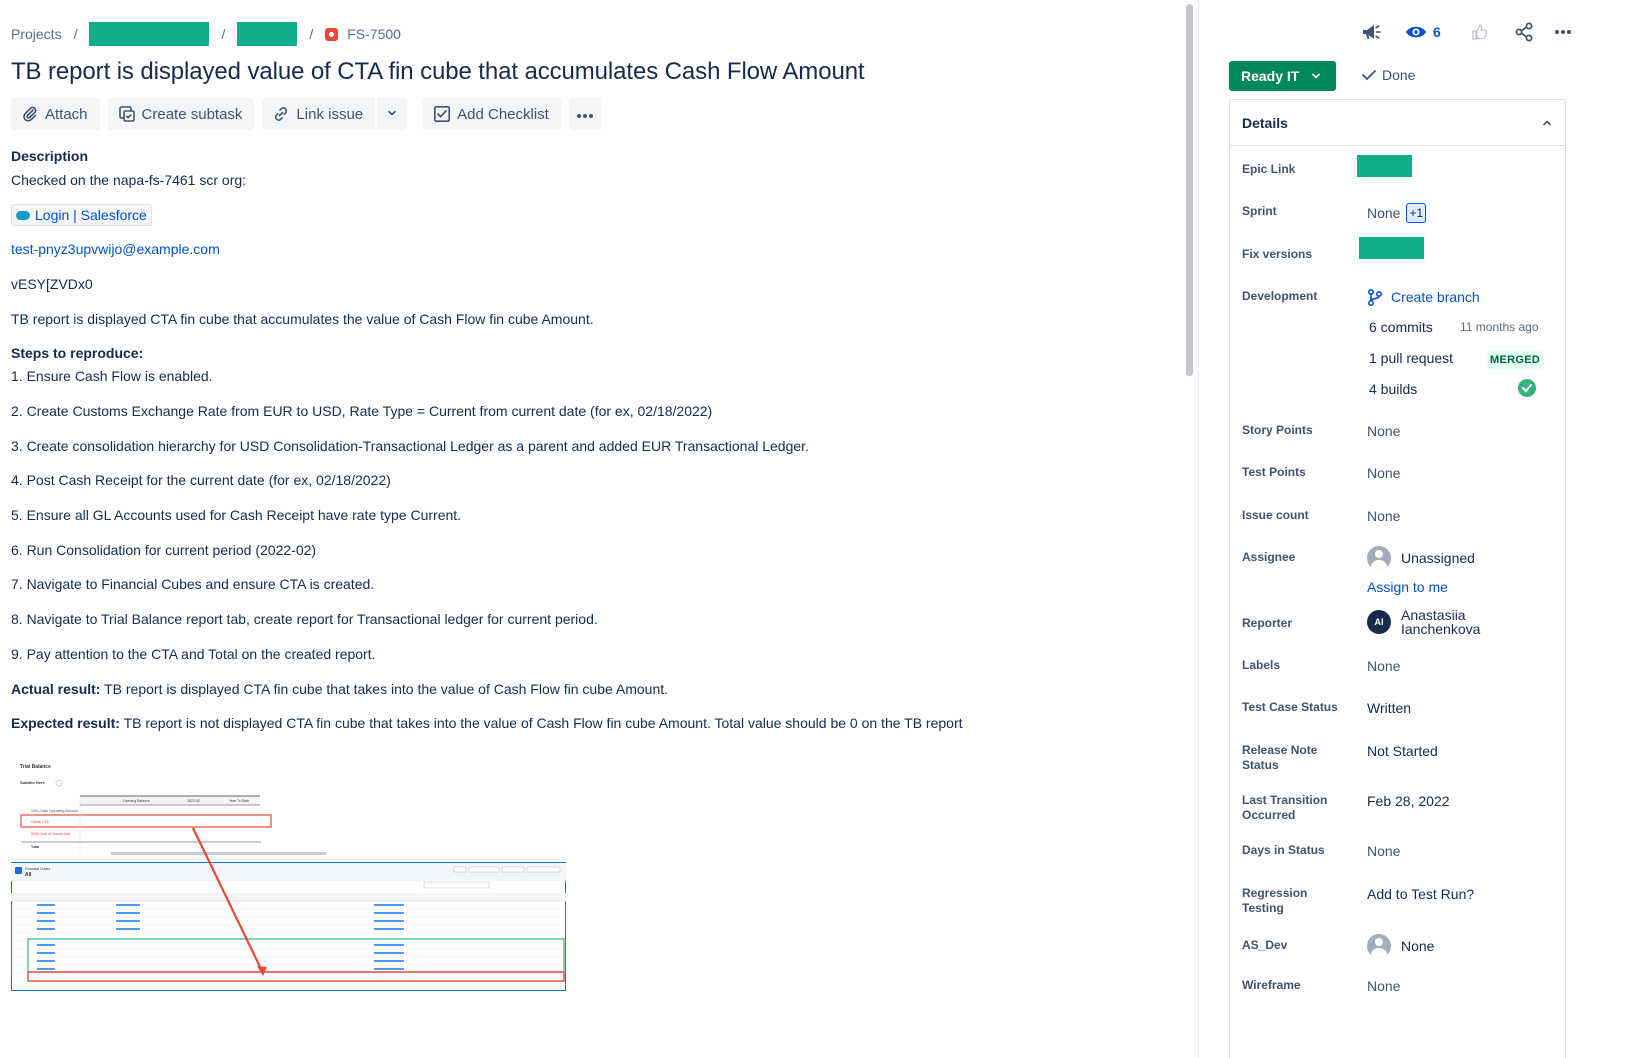  I want to click on wireframe-value: None, so click(1383, 986).